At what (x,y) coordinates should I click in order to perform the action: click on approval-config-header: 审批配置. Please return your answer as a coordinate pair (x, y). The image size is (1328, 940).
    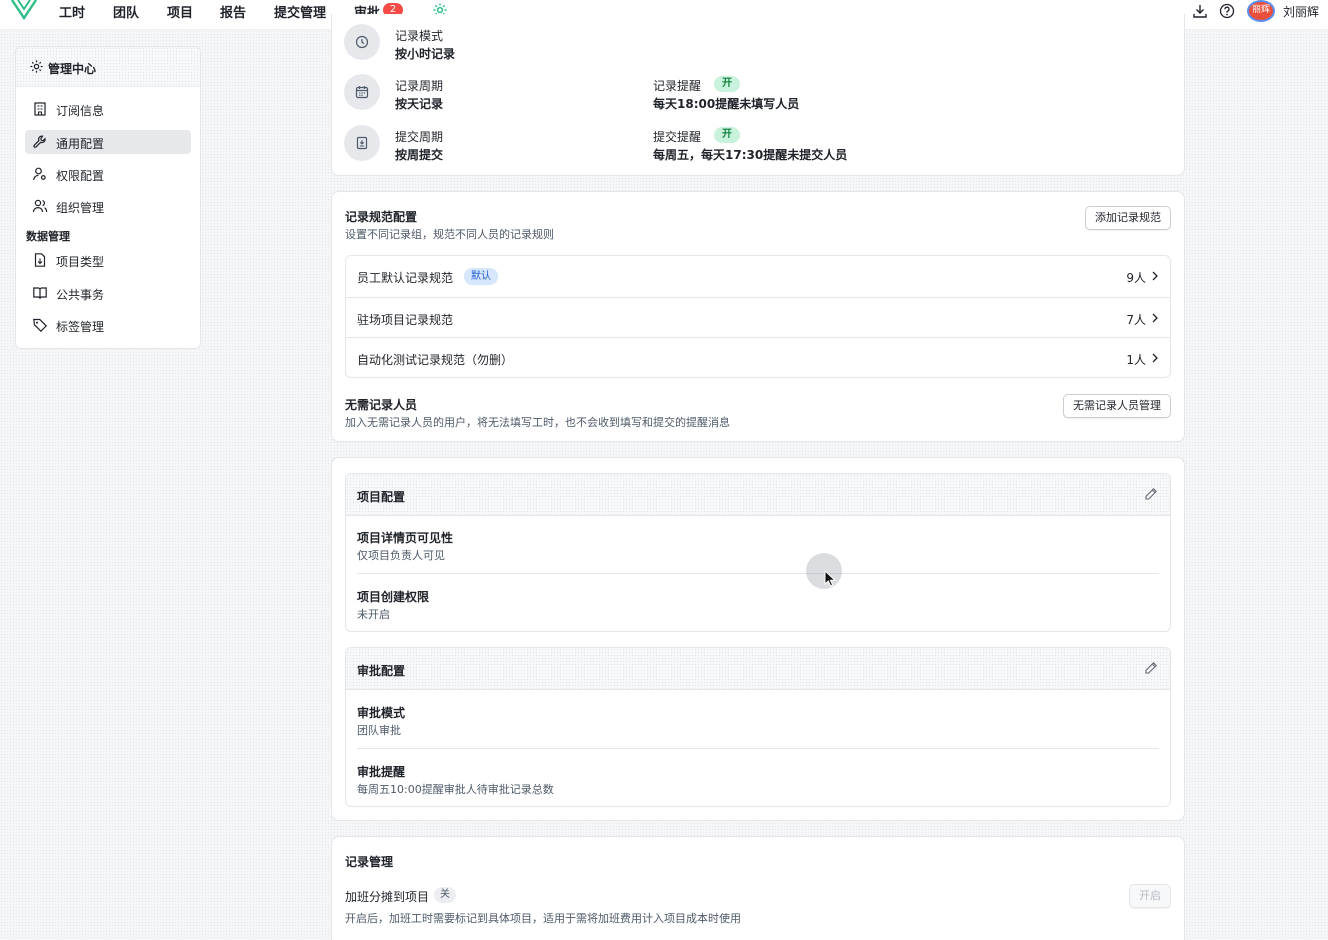
    Looking at the image, I should click on (758, 669).